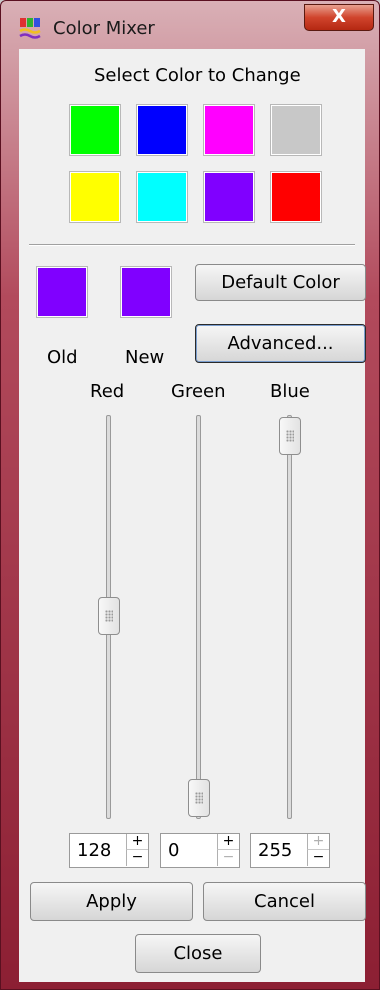  Describe the element at coordinates (228, 842) in the screenshot. I see `green-increment-button: +` at that location.